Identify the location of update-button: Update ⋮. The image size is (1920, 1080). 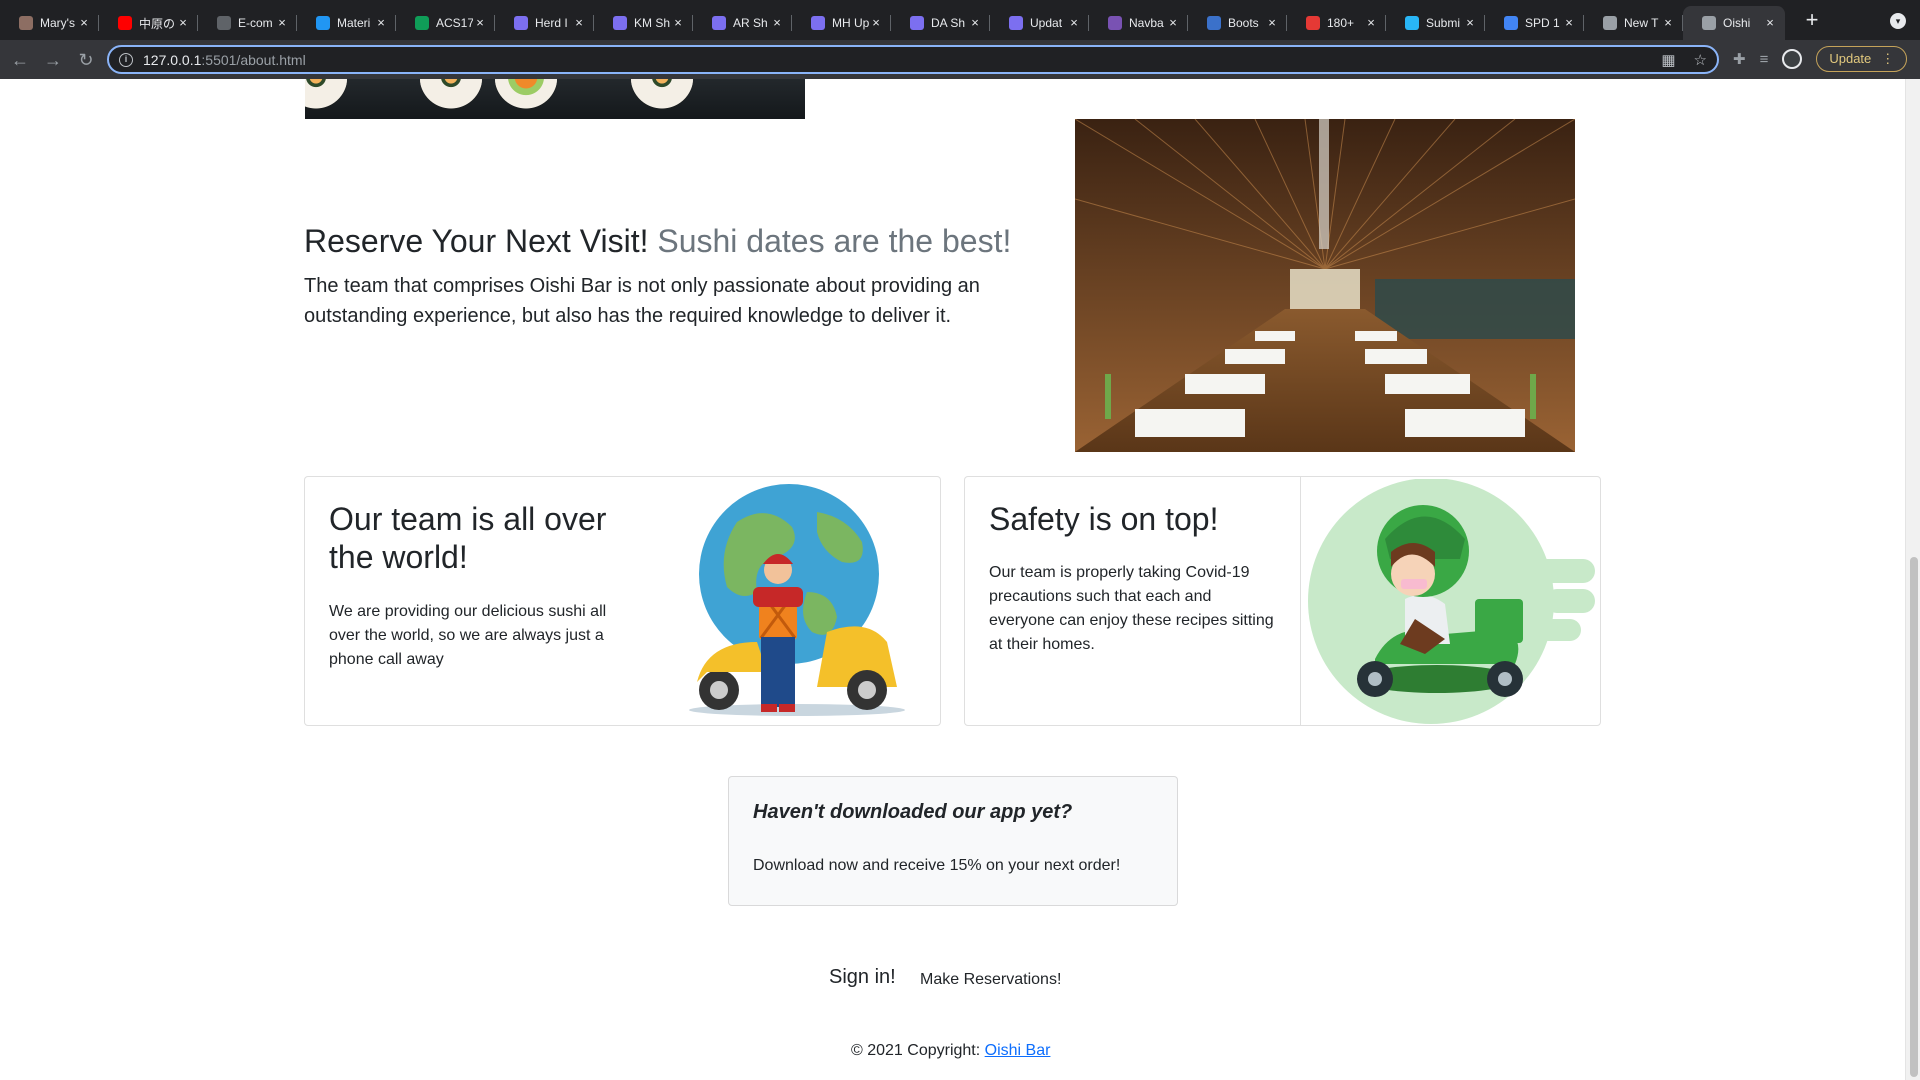
(1862, 59).